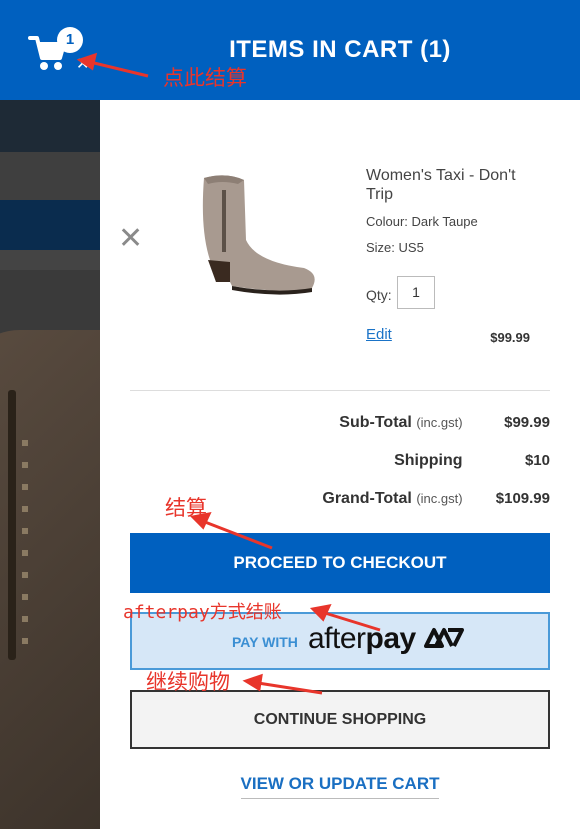 This screenshot has width=580, height=829. Describe the element at coordinates (522, 498) in the screenshot. I see `grandtotal-value: $109.99` at that location.